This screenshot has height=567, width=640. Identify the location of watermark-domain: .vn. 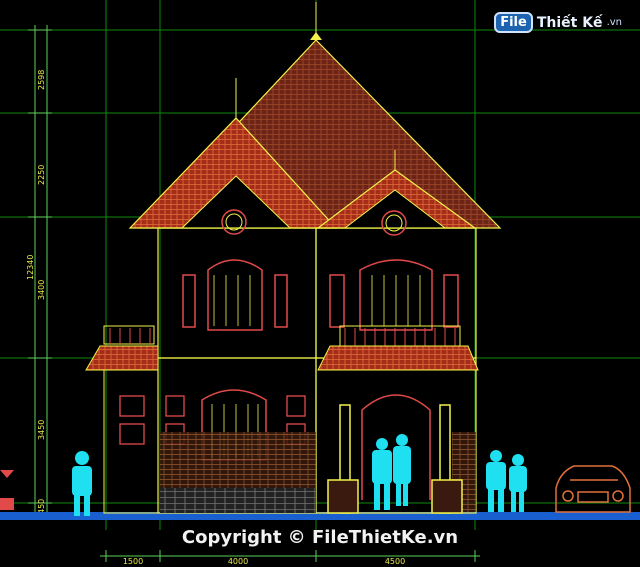
(614, 22).